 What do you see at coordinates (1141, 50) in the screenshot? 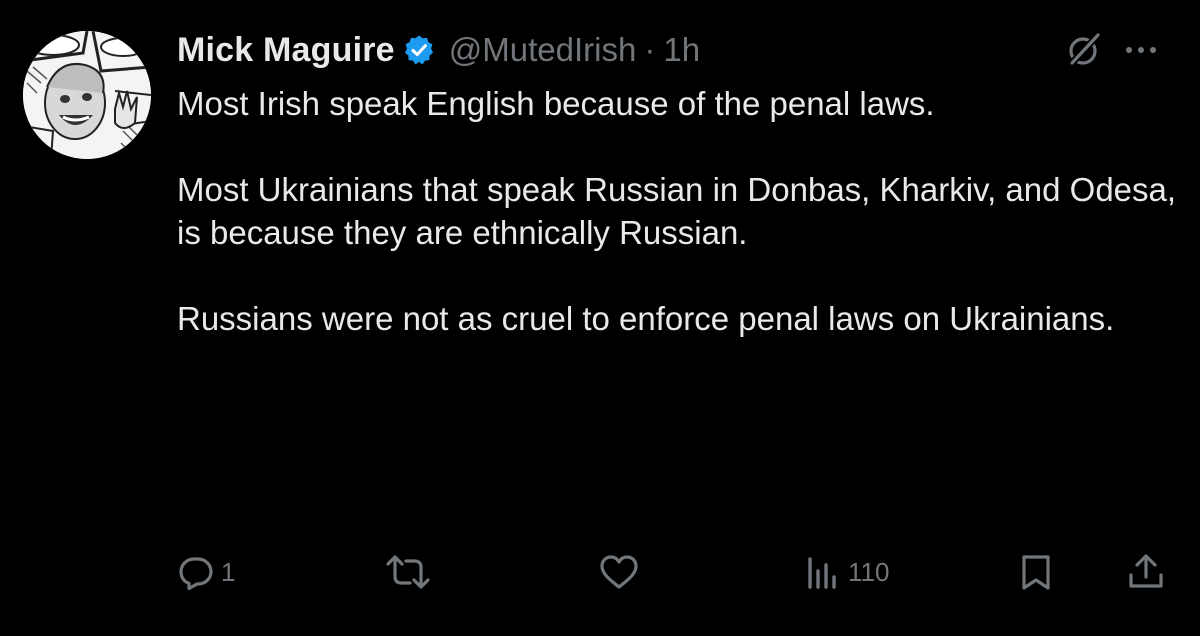
I see `more-icon` at bounding box center [1141, 50].